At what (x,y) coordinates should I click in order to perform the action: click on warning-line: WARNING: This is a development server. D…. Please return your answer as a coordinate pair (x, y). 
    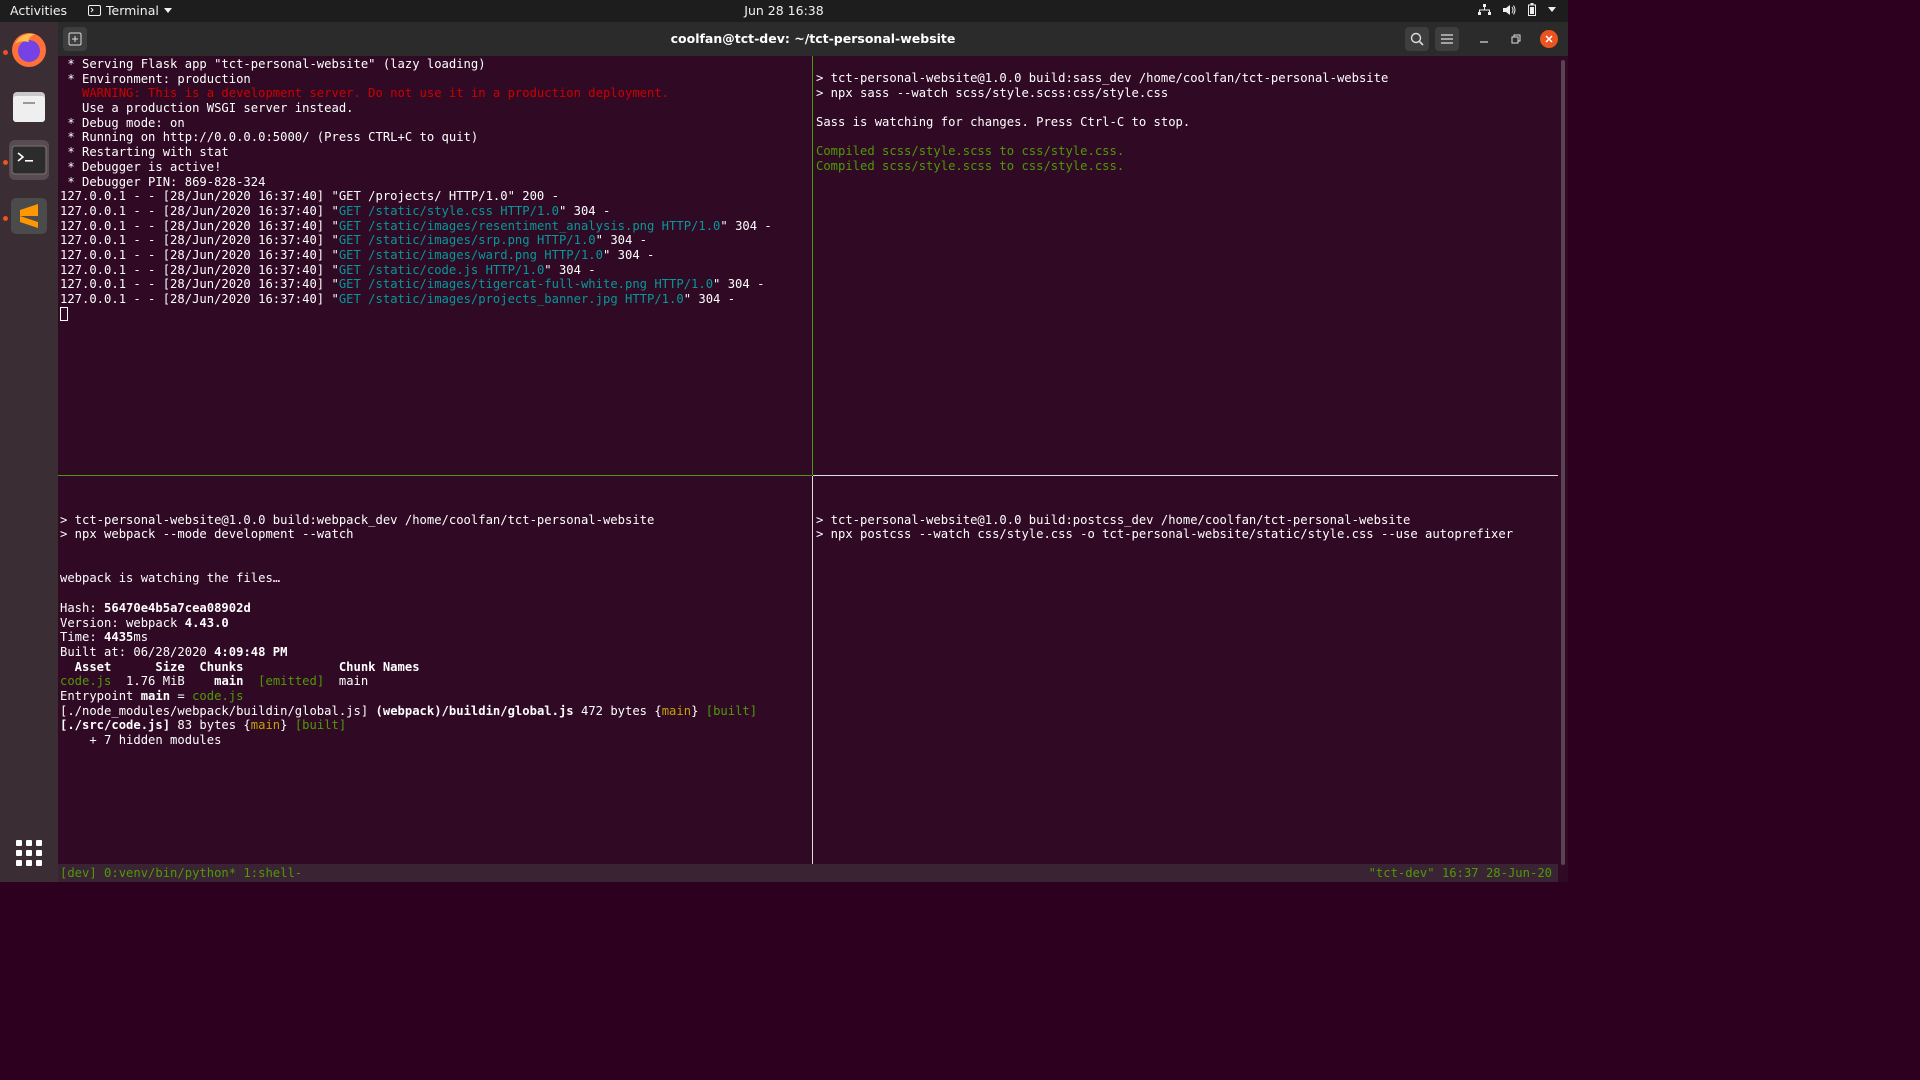
    Looking at the image, I should click on (365, 93).